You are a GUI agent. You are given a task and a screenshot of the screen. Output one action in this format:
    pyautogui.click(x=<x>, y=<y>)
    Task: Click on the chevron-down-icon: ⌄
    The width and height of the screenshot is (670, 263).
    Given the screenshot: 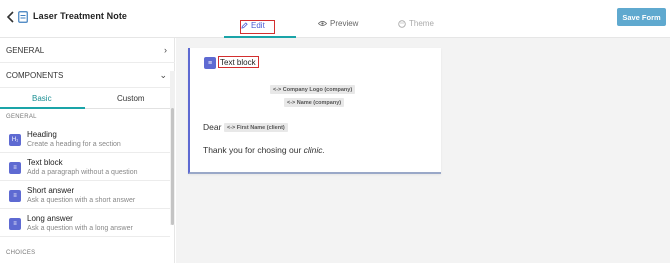 What is the action you would take?
    pyautogui.click(x=163, y=74)
    